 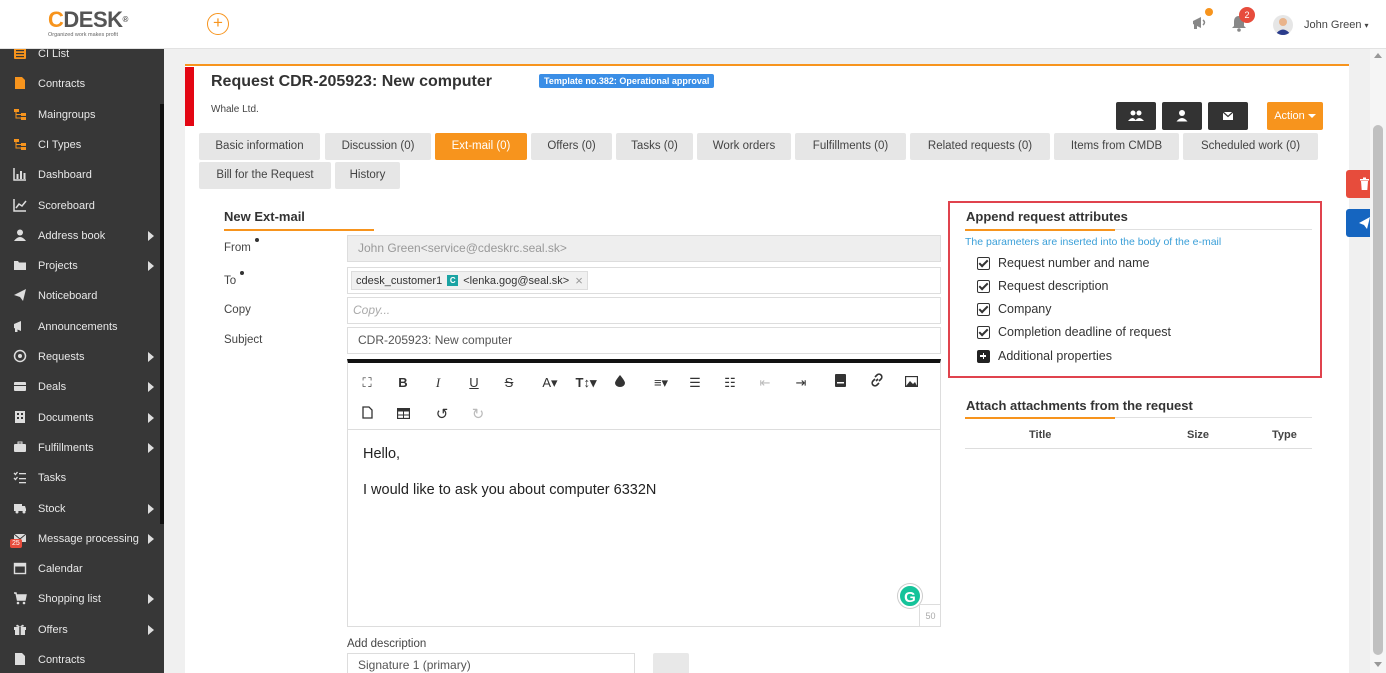 What do you see at coordinates (21, 387) in the screenshot?
I see `box-icon` at bounding box center [21, 387].